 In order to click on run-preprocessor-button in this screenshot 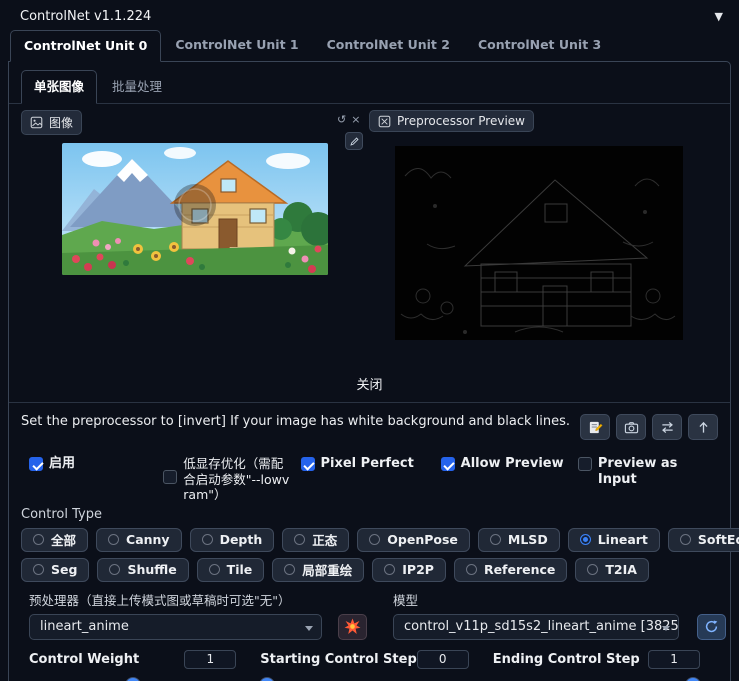, I will do `click(352, 626)`.